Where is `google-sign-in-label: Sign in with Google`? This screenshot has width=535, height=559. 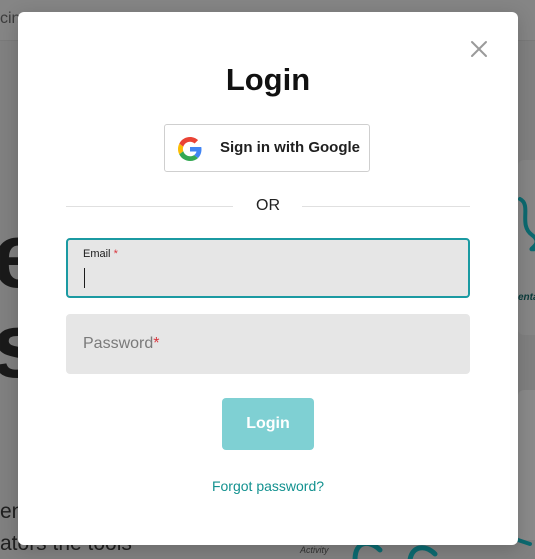 google-sign-in-label: Sign in with Google is located at coordinates (290, 147).